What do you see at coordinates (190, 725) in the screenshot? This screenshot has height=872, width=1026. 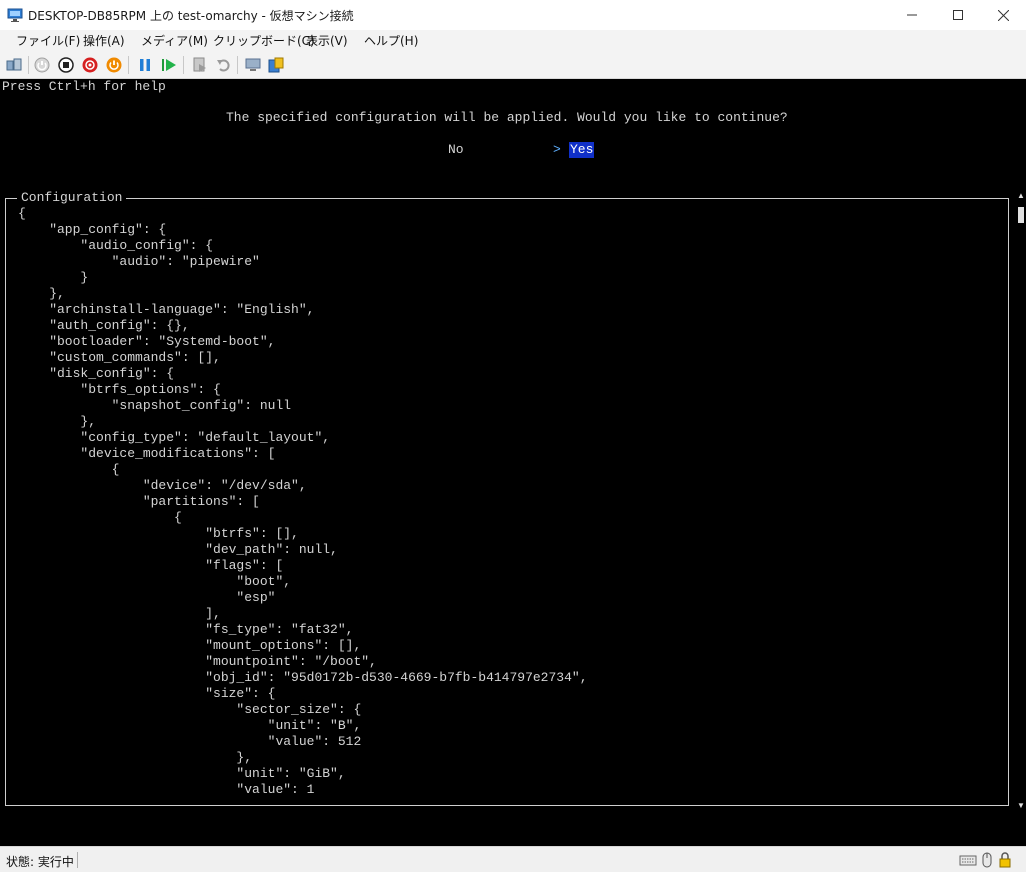 I see `config-line: "unit": "B",` at bounding box center [190, 725].